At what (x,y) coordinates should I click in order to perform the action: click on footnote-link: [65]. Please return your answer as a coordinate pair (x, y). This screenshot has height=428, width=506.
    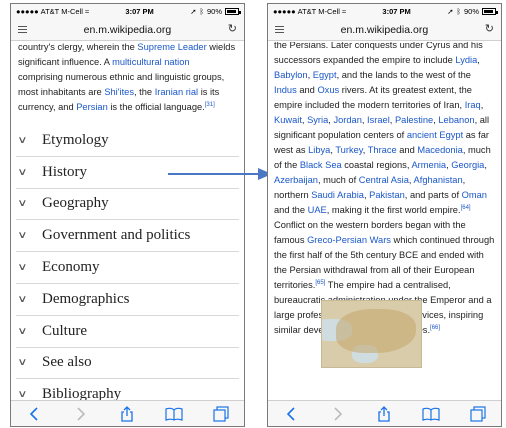
    Looking at the image, I should click on (320, 283).